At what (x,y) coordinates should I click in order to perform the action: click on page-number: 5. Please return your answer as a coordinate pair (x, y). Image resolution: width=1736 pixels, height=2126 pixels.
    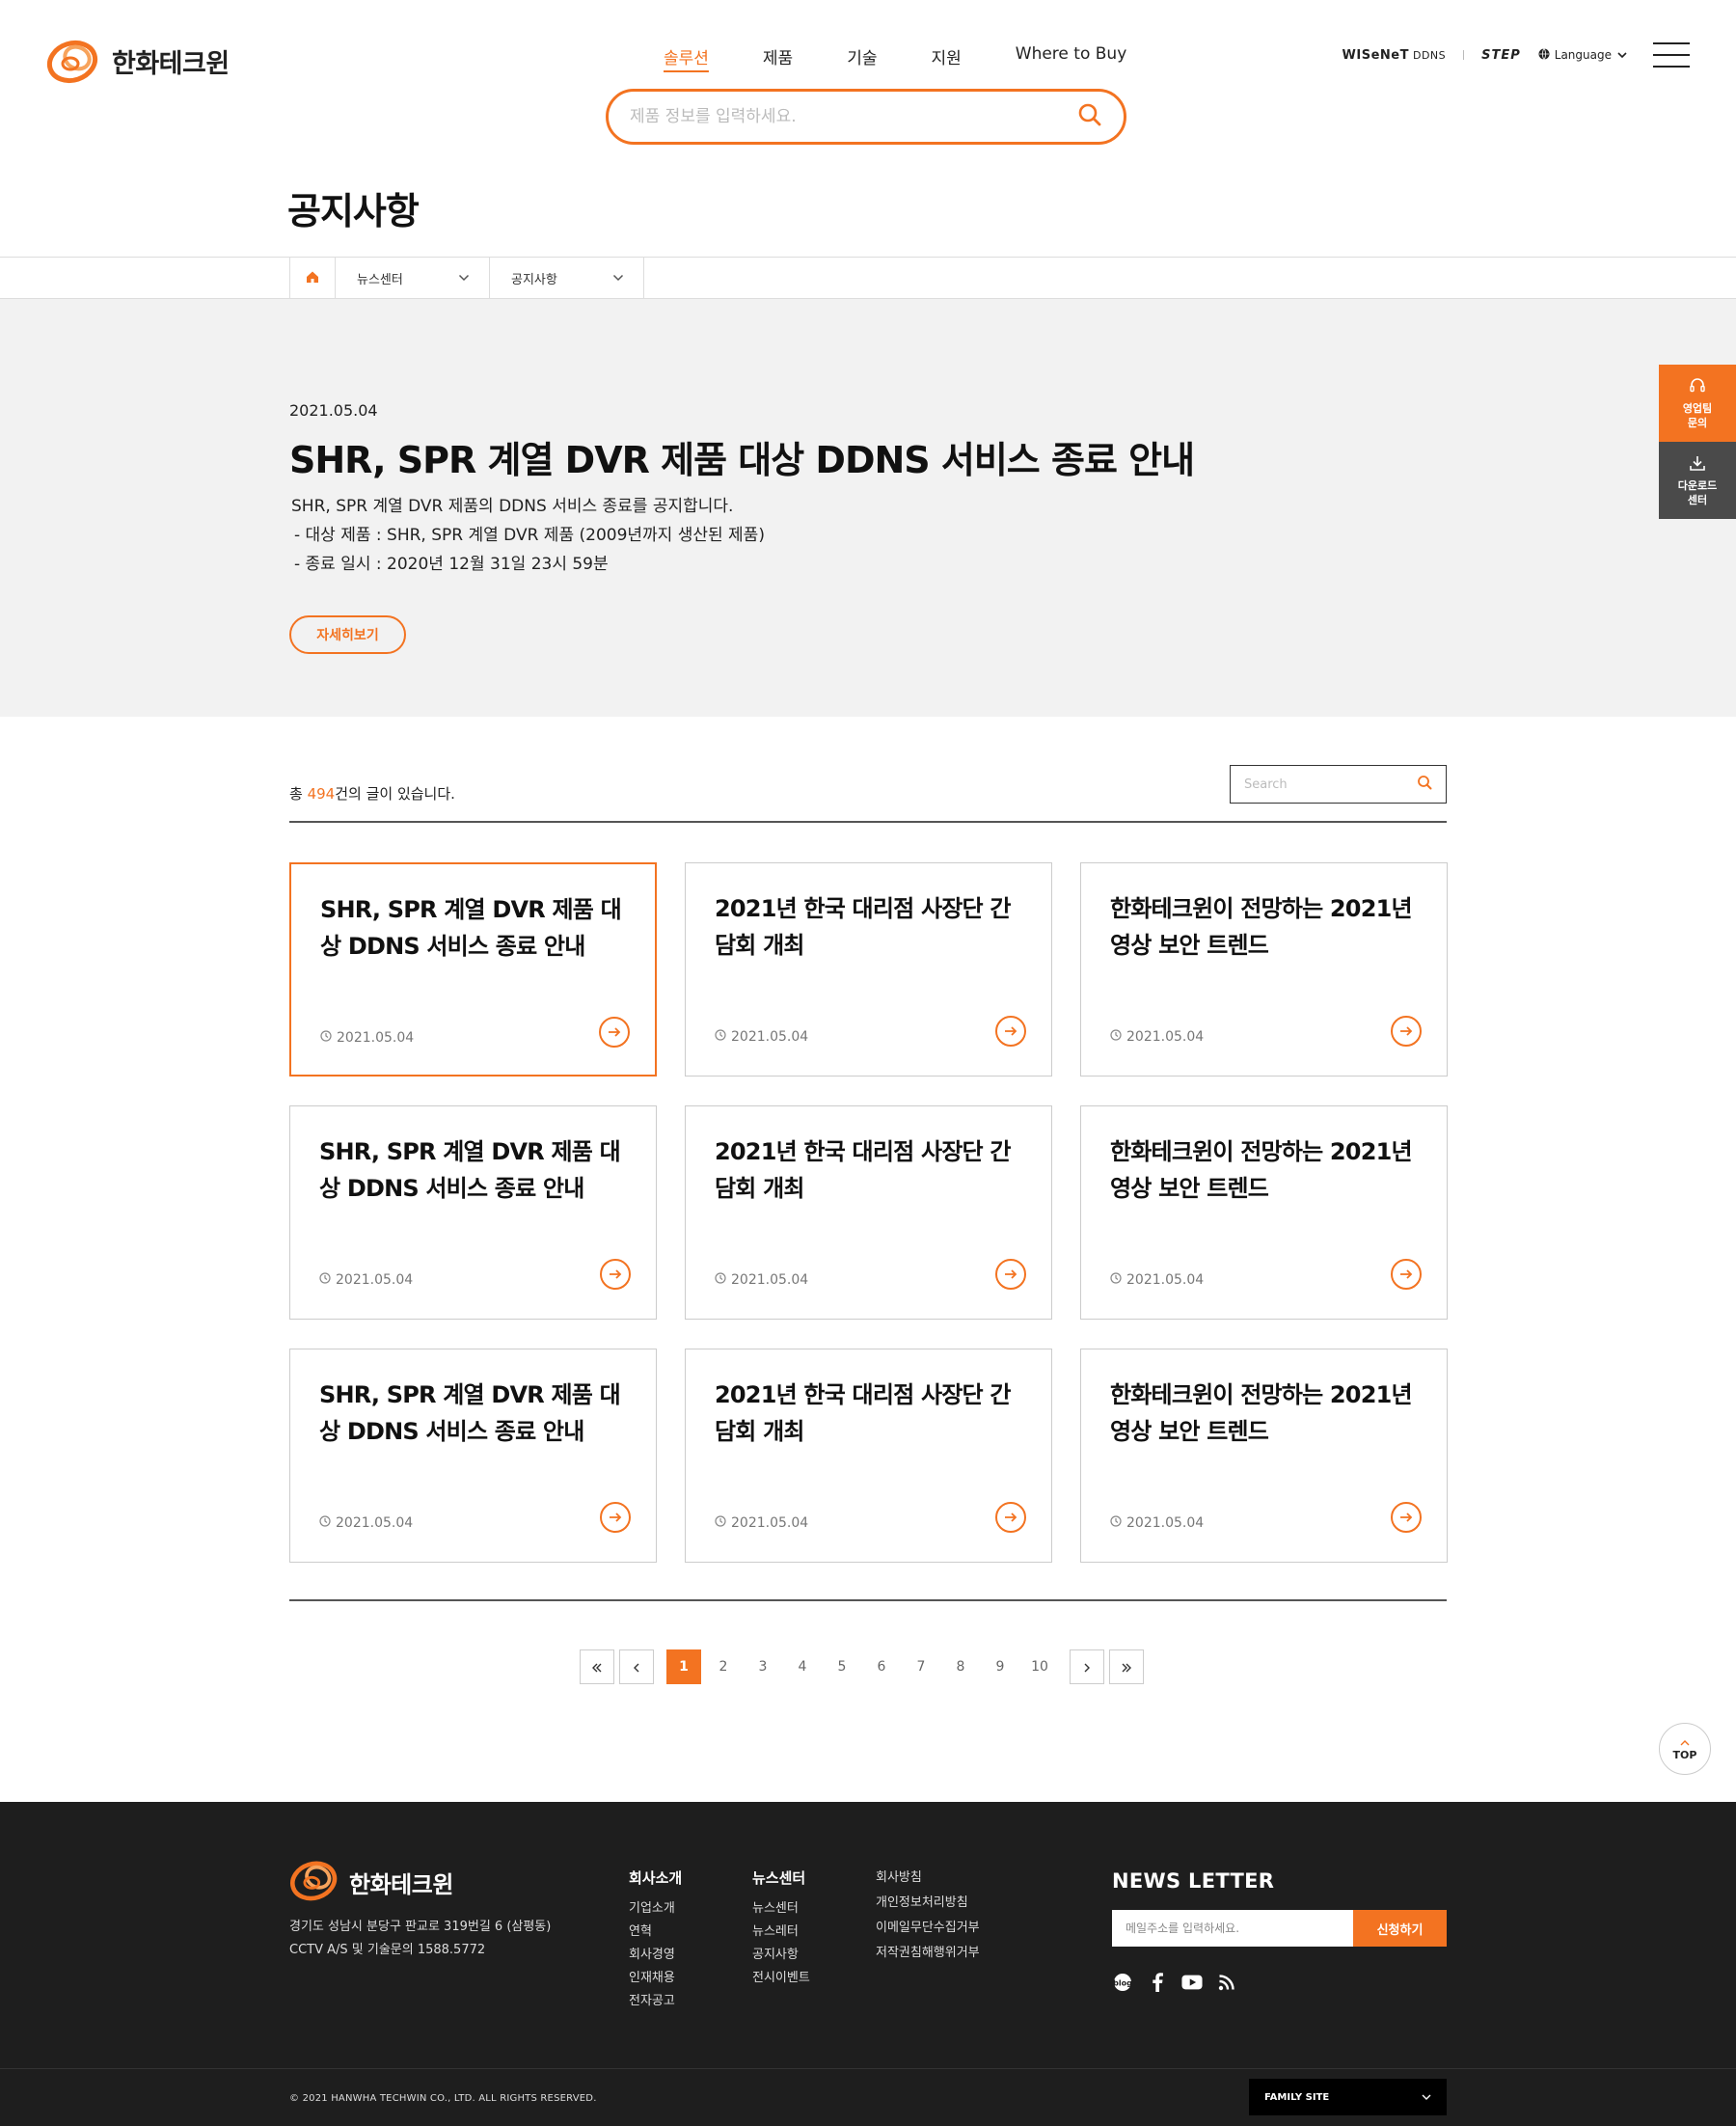
    Looking at the image, I should click on (842, 1667).